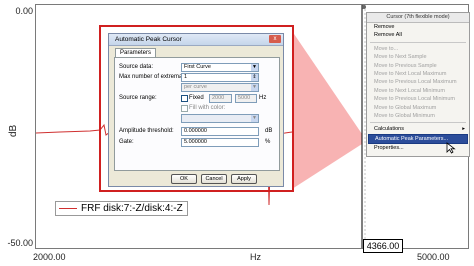  Describe the element at coordinates (196, 40) in the screenshot. I see `dialog-titlebar: Automatic Peak Cursor x` at that location.